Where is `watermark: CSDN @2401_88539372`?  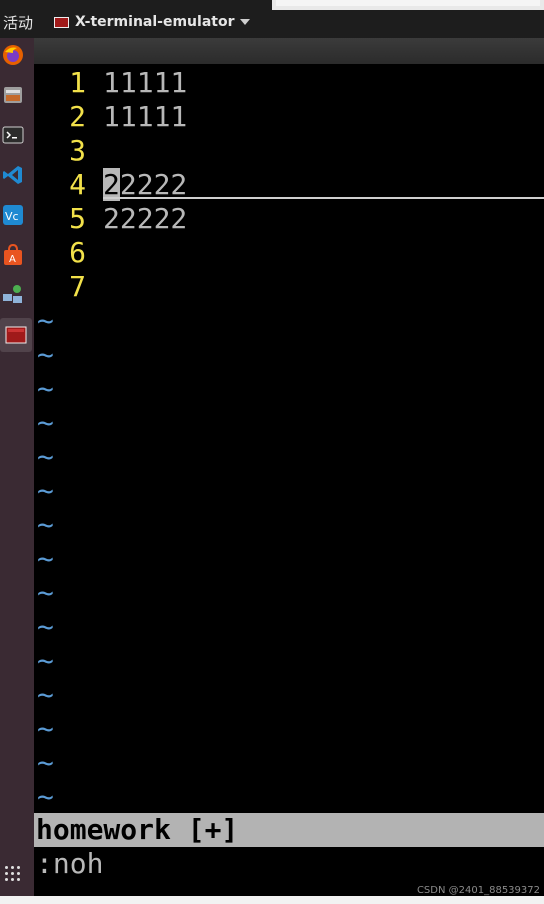 watermark: CSDN @2401_88539372 is located at coordinates (478, 890).